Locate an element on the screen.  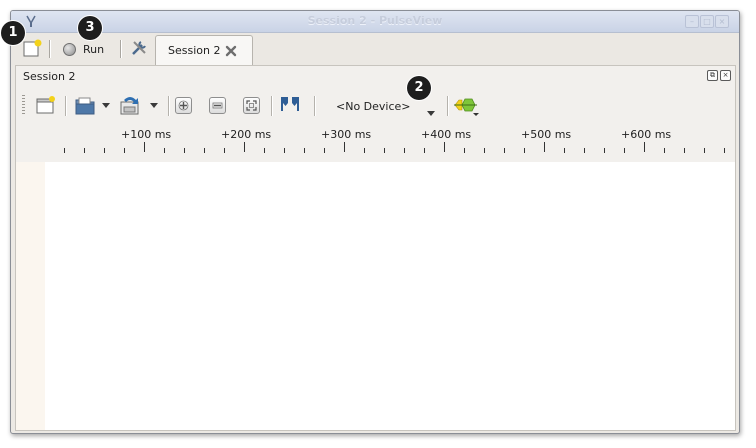
ruler-label: +300 ms is located at coordinates (346, 134).